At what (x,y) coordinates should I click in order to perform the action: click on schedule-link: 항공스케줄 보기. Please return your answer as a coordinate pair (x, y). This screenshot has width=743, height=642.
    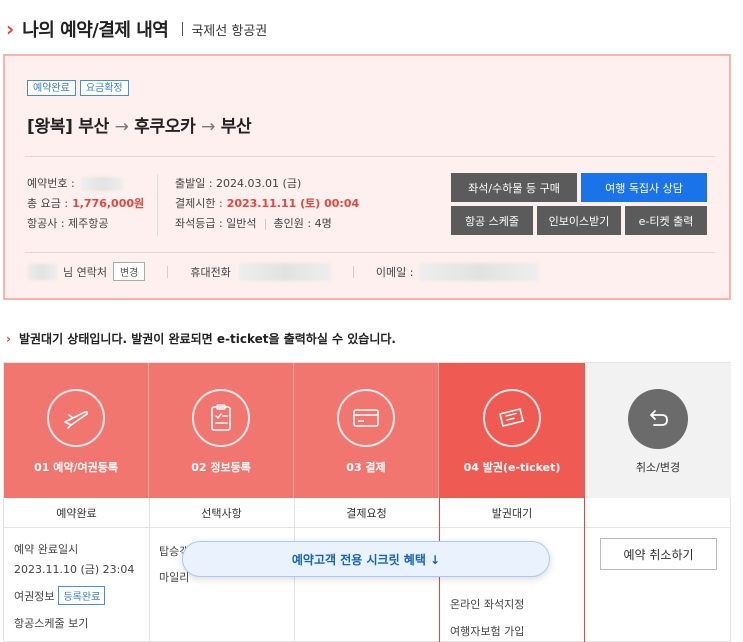
    Looking at the image, I should click on (51, 623).